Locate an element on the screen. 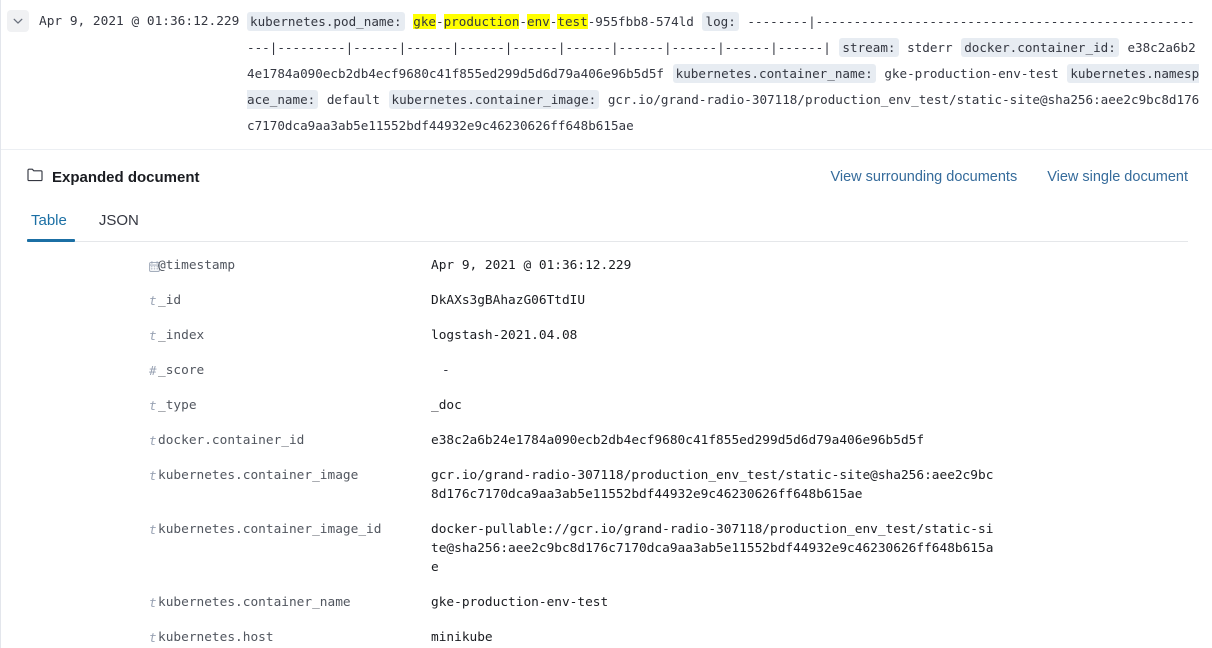 This screenshot has width=1212, height=648. field-row: t _type _doc is located at coordinates (606, 405).